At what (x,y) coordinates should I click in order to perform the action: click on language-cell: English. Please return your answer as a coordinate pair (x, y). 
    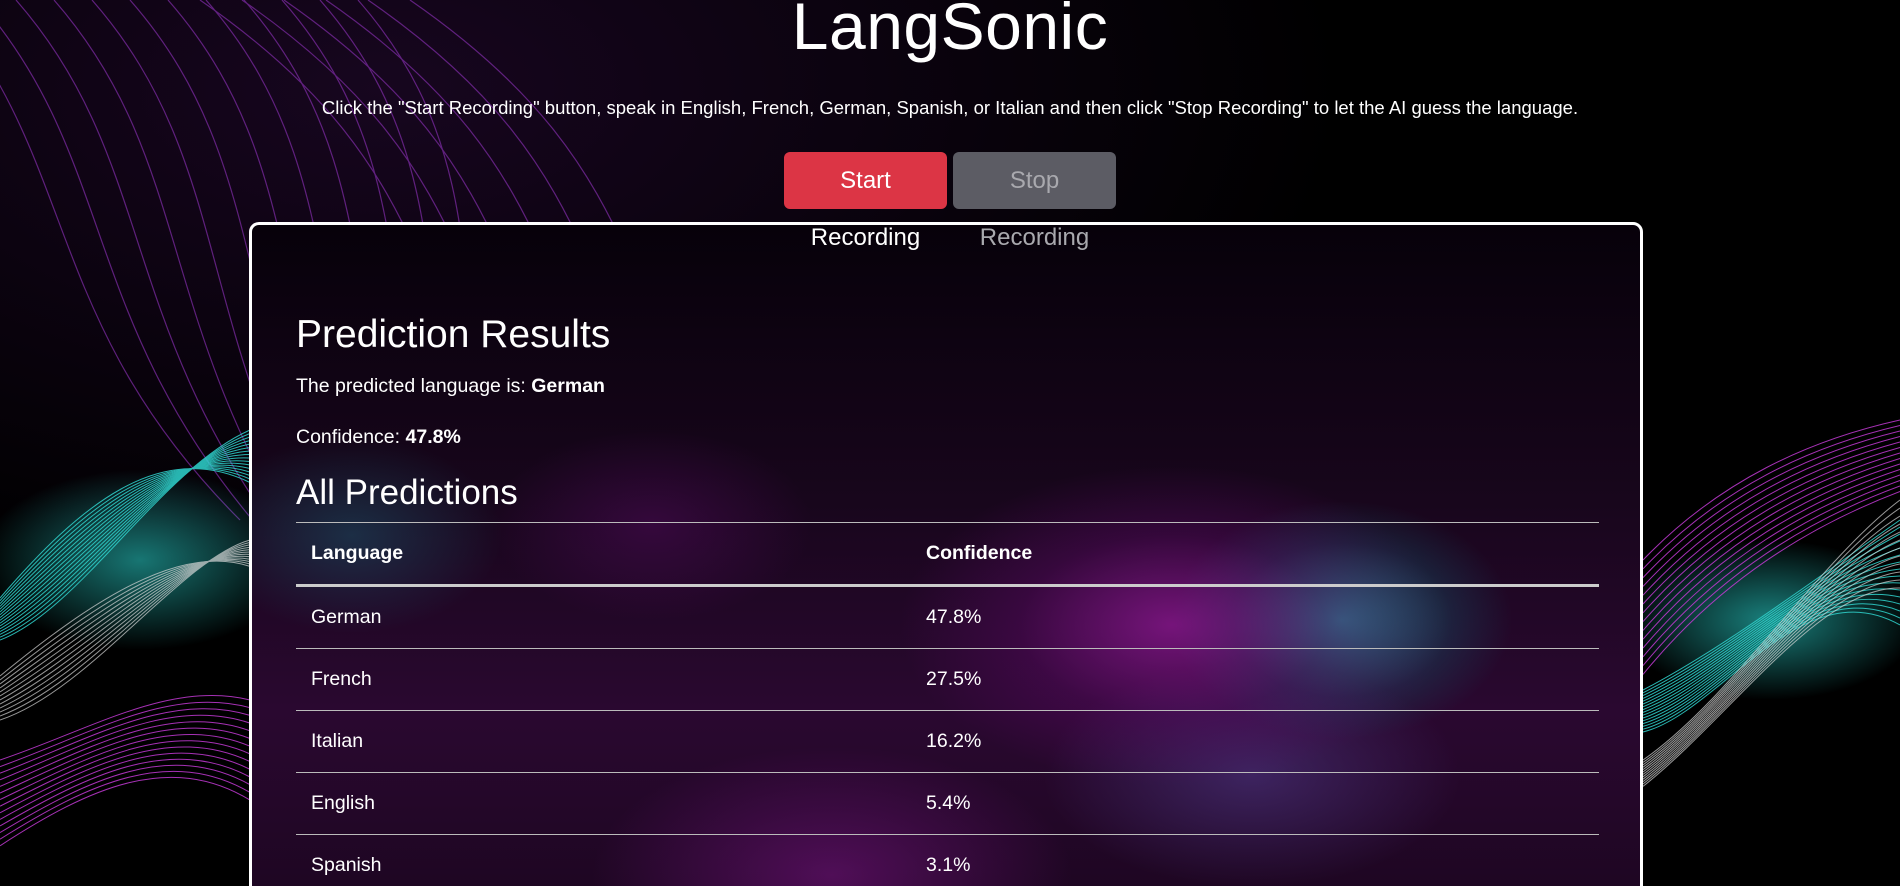
    Looking at the image, I should click on (603, 803).